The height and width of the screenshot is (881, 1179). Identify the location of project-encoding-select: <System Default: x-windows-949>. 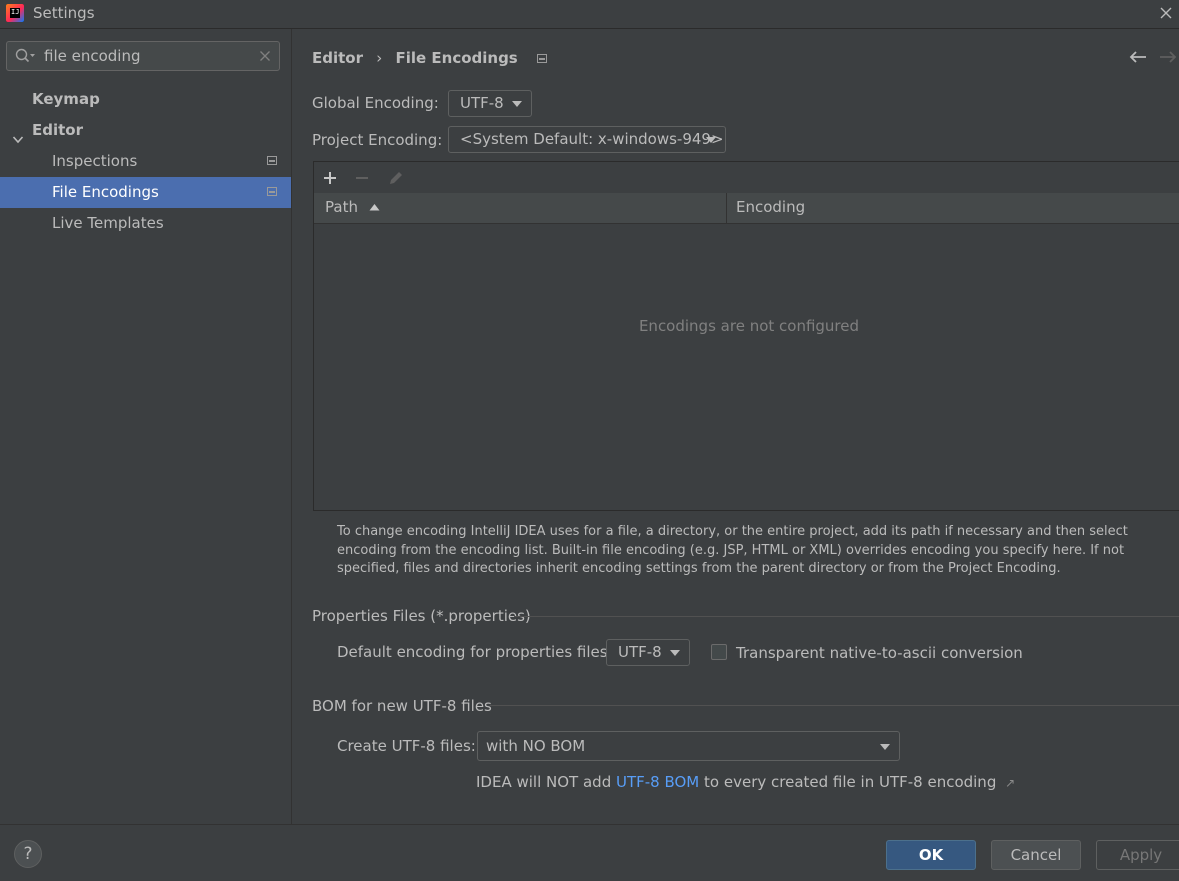
(587, 139).